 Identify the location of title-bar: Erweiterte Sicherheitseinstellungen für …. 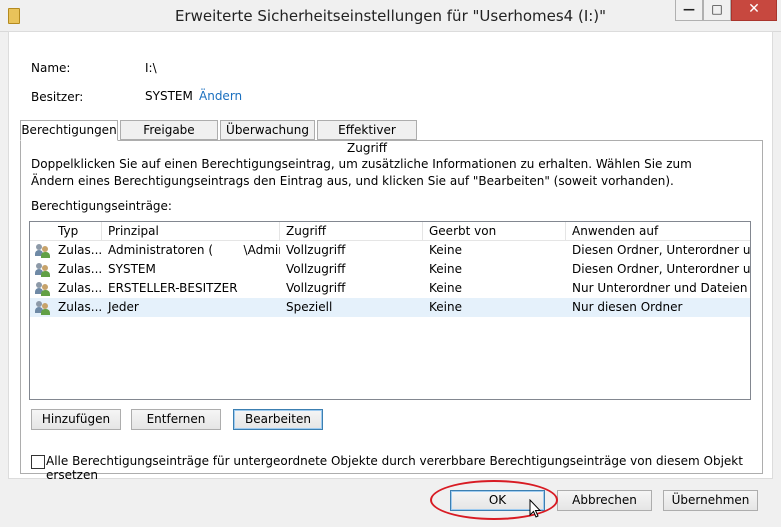
(390, 16).